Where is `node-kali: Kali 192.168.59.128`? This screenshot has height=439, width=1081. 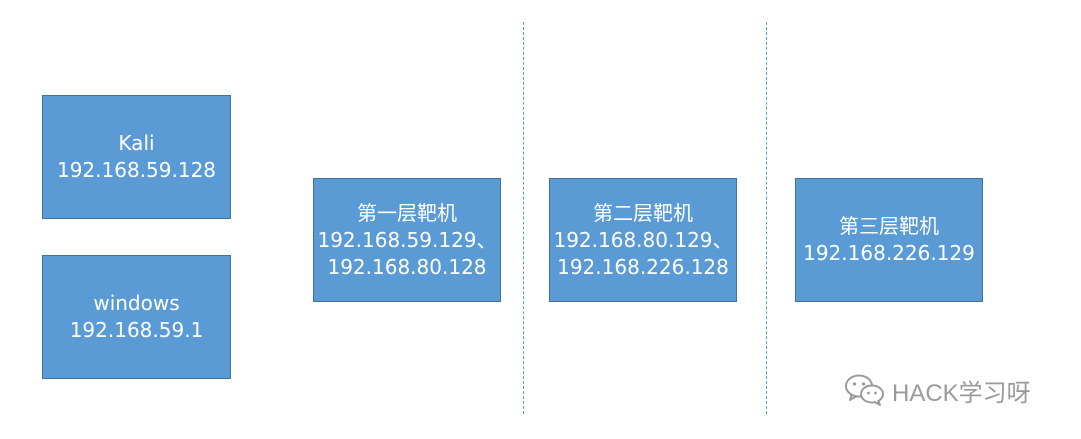
node-kali: Kali 192.168.59.128 is located at coordinates (136, 157).